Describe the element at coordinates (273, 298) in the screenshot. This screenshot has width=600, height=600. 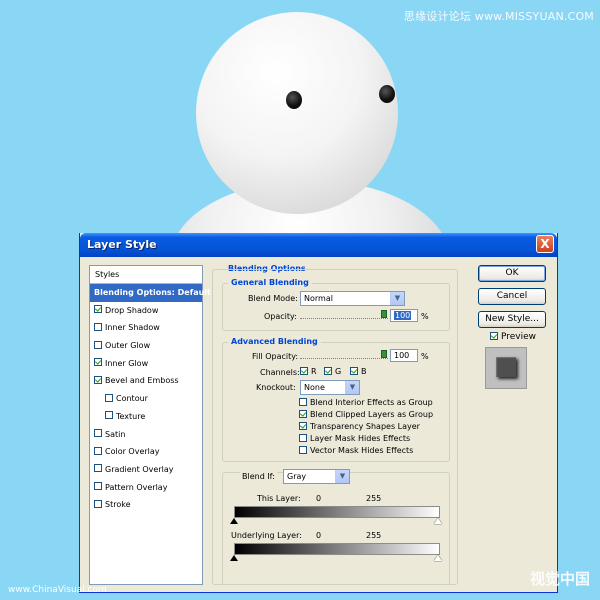
I see `blend-mode-label: Blend Mode:` at that location.